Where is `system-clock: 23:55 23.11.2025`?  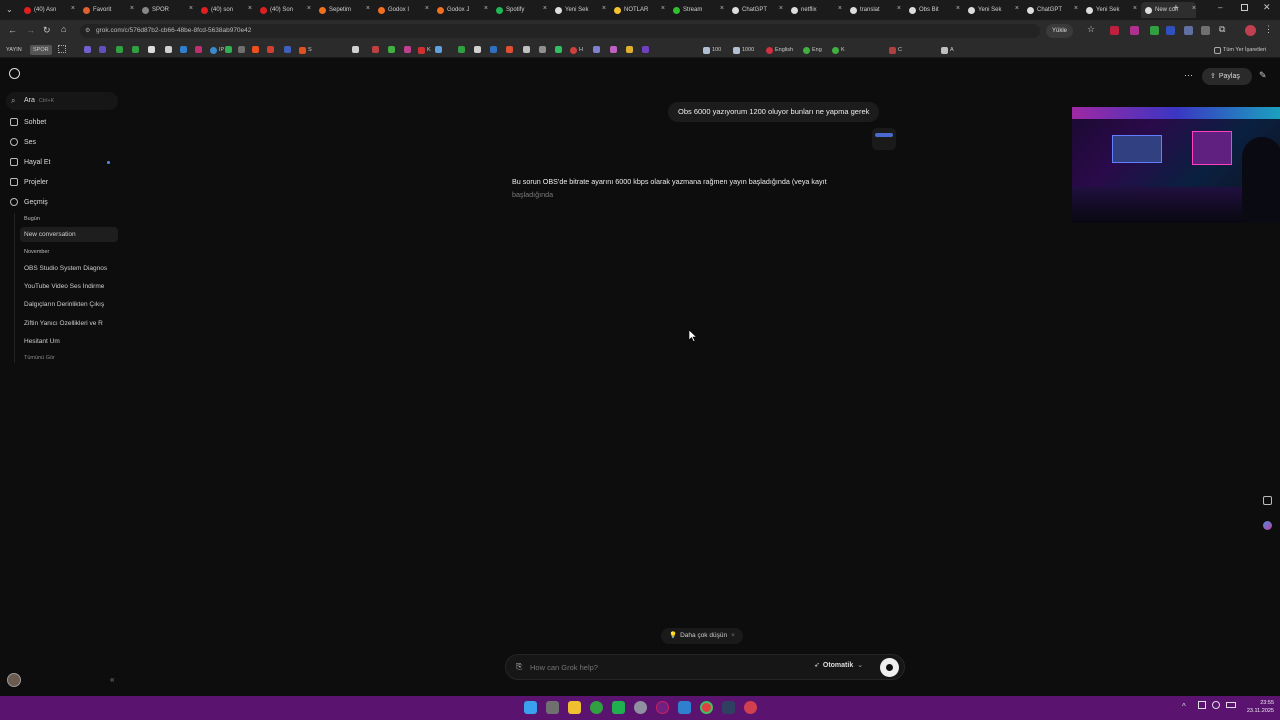 system-clock: 23:55 23.11.2025 is located at coordinates (1257, 707).